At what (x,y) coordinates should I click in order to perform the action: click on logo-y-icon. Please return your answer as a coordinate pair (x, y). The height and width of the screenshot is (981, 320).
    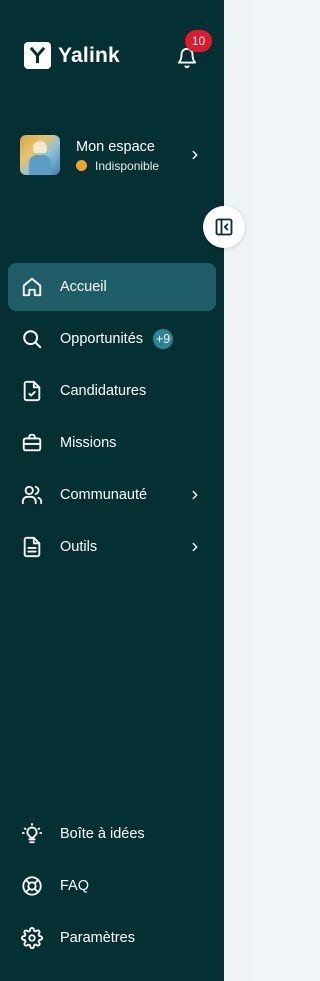
    Looking at the image, I should click on (37, 55).